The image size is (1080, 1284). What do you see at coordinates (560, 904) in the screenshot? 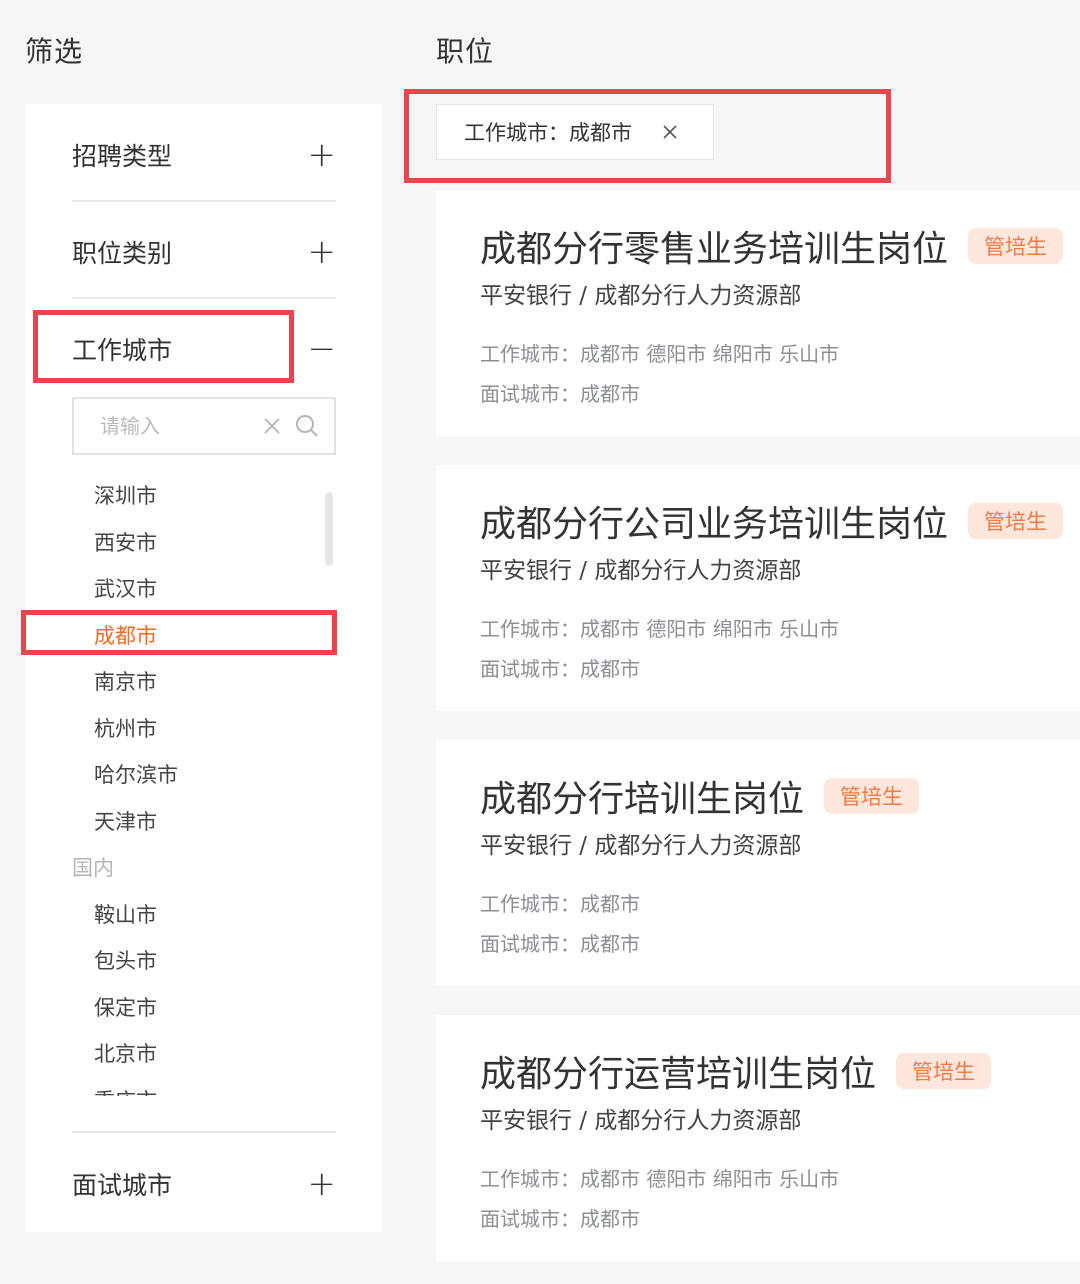
I see `job-work-city: 工作城市：成都市` at bounding box center [560, 904].